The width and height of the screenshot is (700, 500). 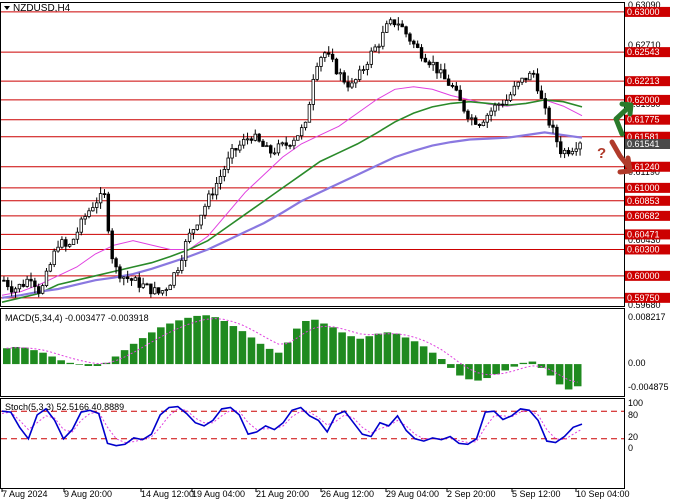 What do you see at coordinates (643, 120) in the screenshot?
I see `level-label: 0.61775` at bounding box center [643, 120].